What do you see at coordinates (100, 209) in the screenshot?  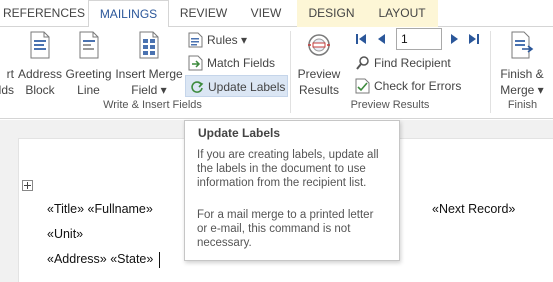 I see `merge-field-title-fullname: «Title» «Fullname»` at bounding box center [100, 209].